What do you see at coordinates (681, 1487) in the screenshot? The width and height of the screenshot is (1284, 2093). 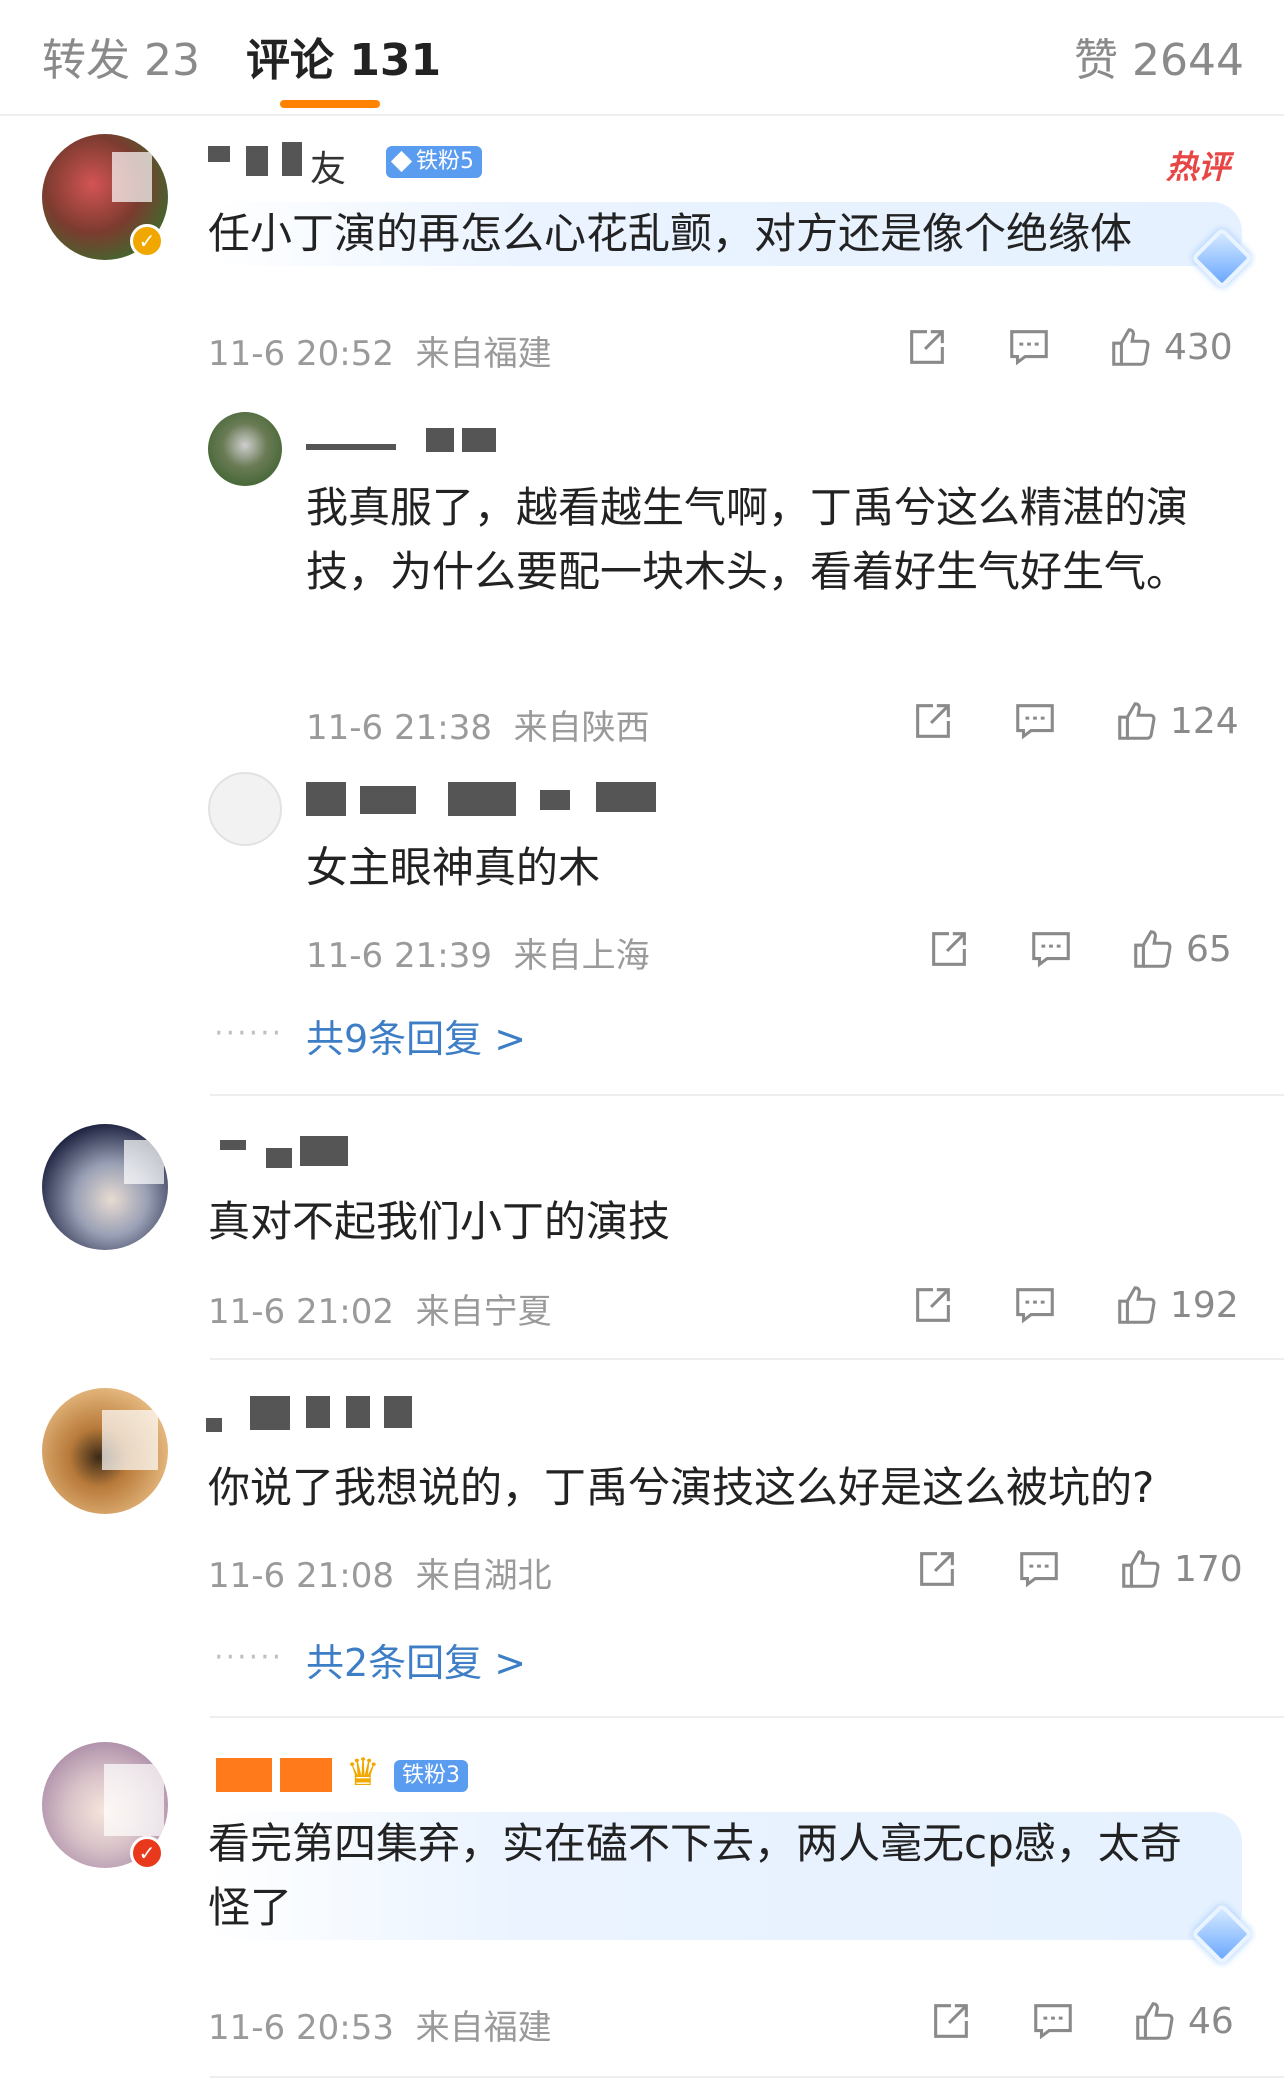 I see `comment-text: 你说了我想说的，丁禹兮演技这么好是这么被坑的?` at bounding box center [681, 1487].